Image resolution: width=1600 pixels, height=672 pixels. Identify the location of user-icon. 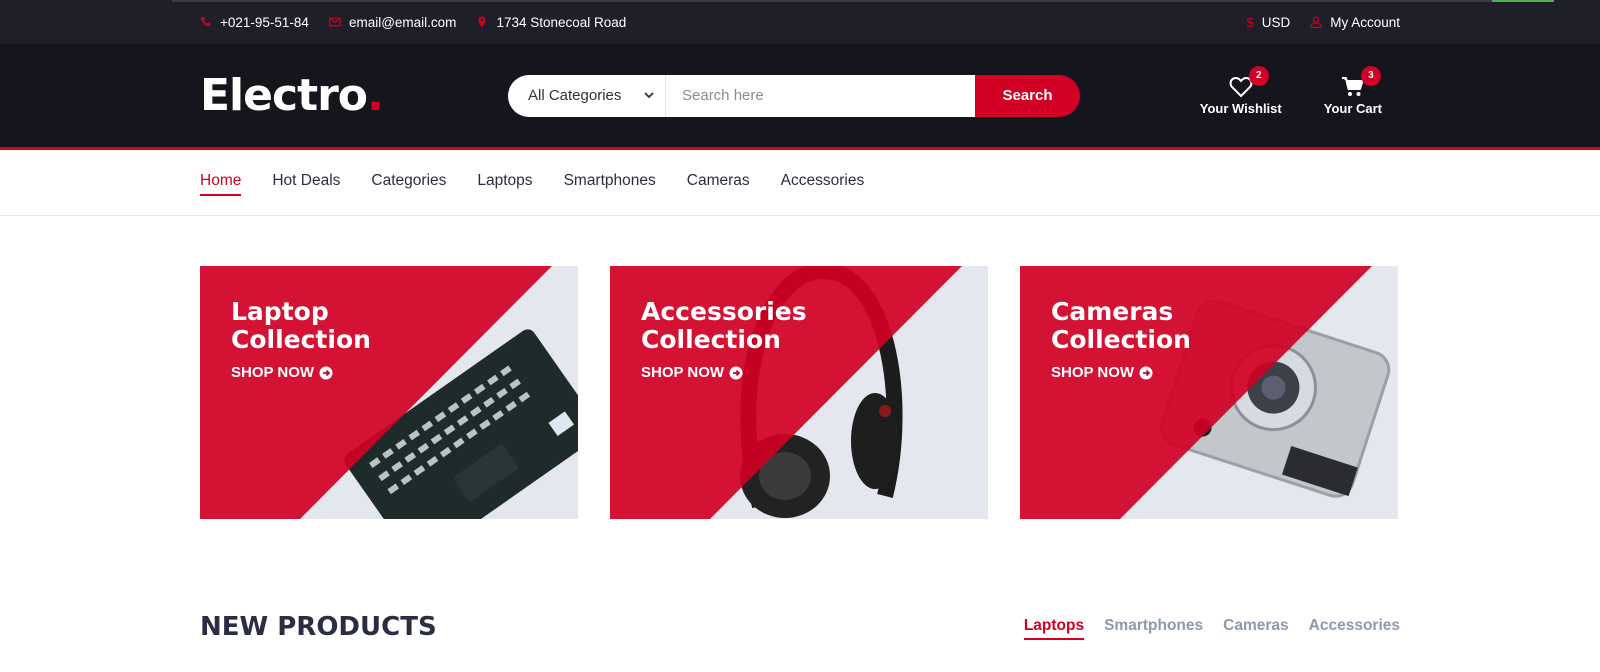
(1316, 22).